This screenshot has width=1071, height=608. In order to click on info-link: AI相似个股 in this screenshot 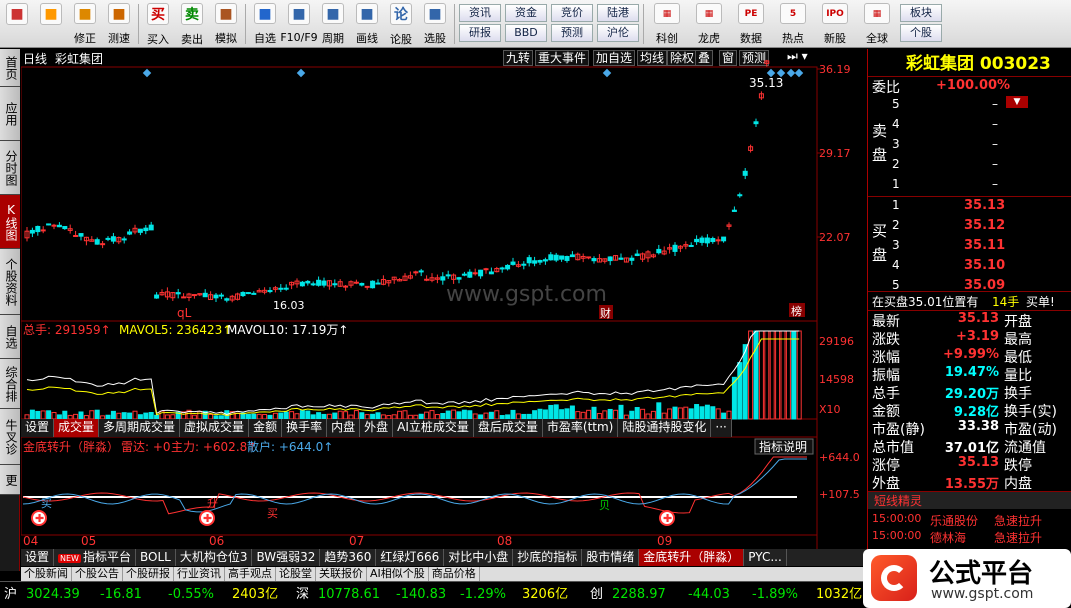, I will do `click(398, 574)`.